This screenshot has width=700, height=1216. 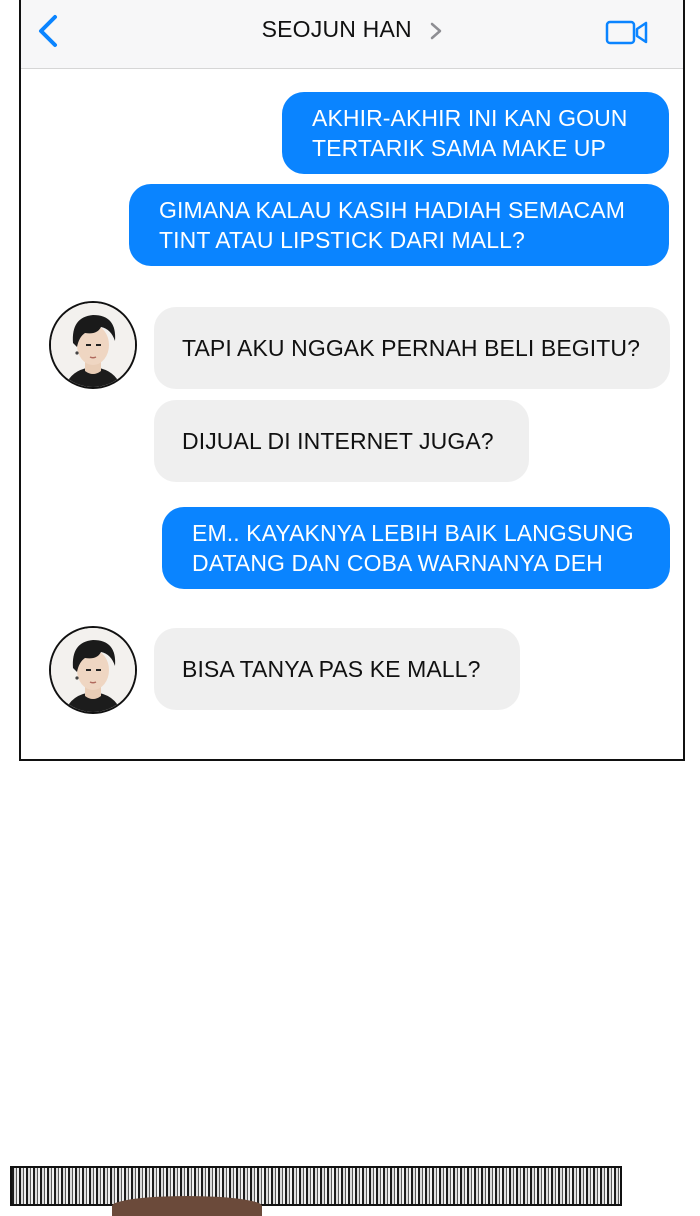 What do you see at coordinates (397, 563) in the screenshot?
I see `message-line: DATANG DAN COBA WARNANYA DEH` at bounding box center [397, 563].